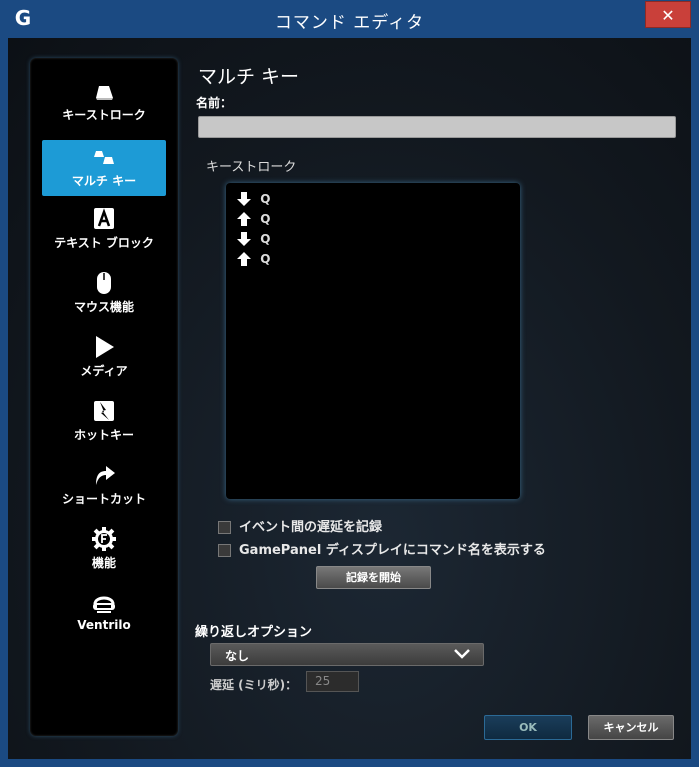 The height and width of the screenshot is (767, 699). Describe the element at coordinates (104, 426) in the screenshot. I see `sidebar-item-hotkey: ホットキー` at that location.